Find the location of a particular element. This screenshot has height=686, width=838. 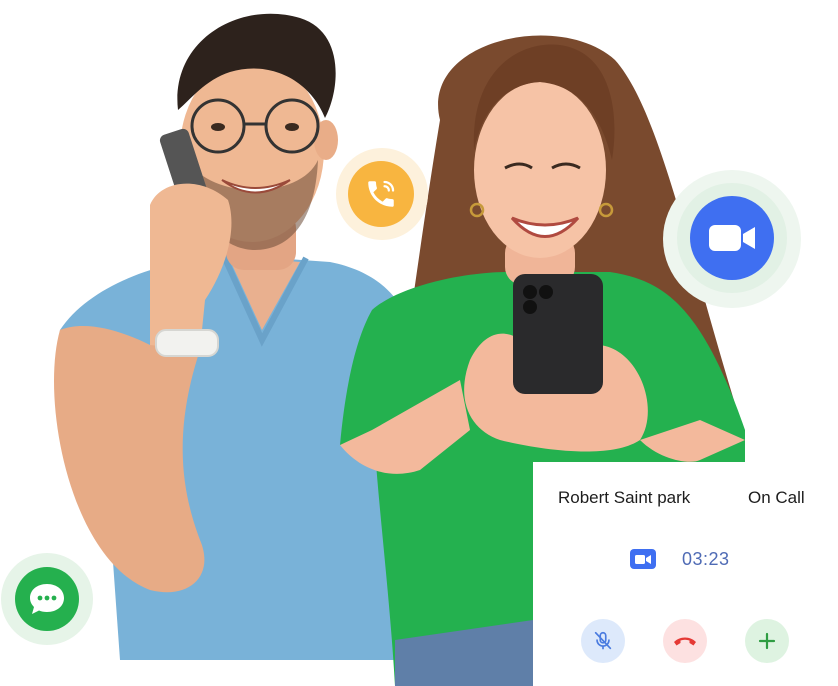

chat-bubble-icon is located at coordinates (47, 599).